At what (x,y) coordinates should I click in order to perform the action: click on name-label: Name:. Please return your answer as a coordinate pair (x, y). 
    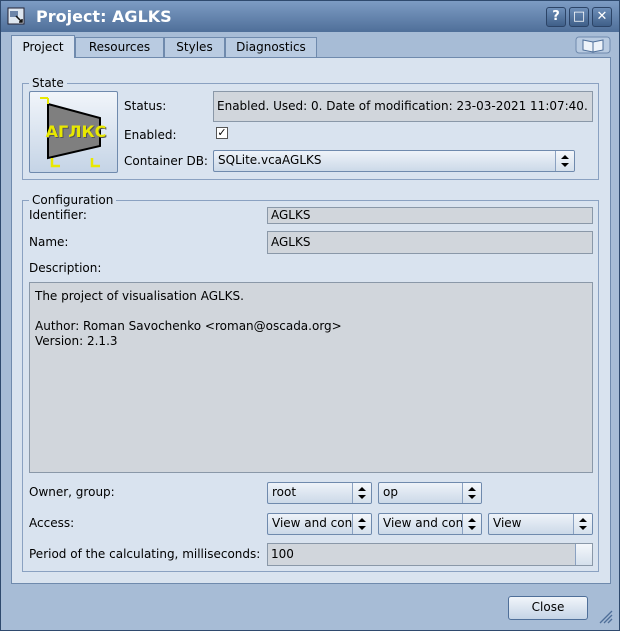
    Looking at the image, I should click on (49, 242).